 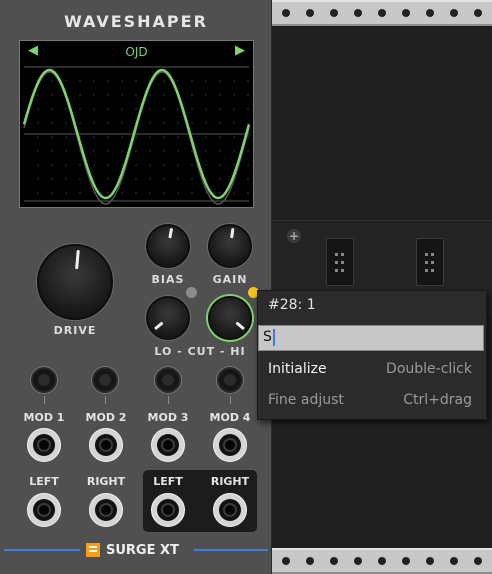 What do you see at coordinates (44, 481) in the screenshot?
I see `input-left-label: LEFT` at bounding box center [44, 481].